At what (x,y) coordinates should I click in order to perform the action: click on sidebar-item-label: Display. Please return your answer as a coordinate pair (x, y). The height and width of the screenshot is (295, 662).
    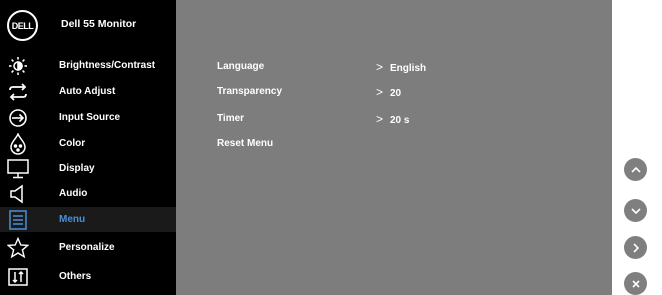
    Looking at the image, I should click on (77, 168).